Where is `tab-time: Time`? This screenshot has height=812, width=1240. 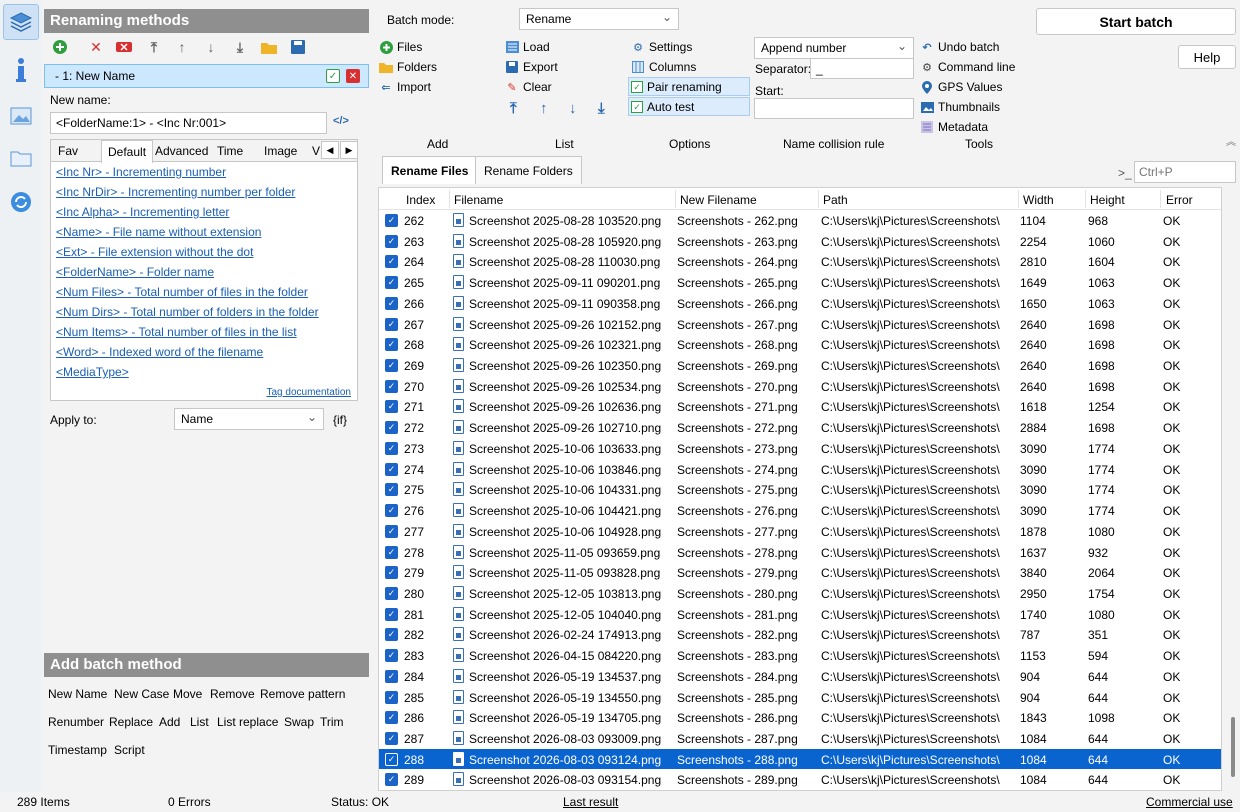 tab-time: Time is located at coordinates (230, 151).